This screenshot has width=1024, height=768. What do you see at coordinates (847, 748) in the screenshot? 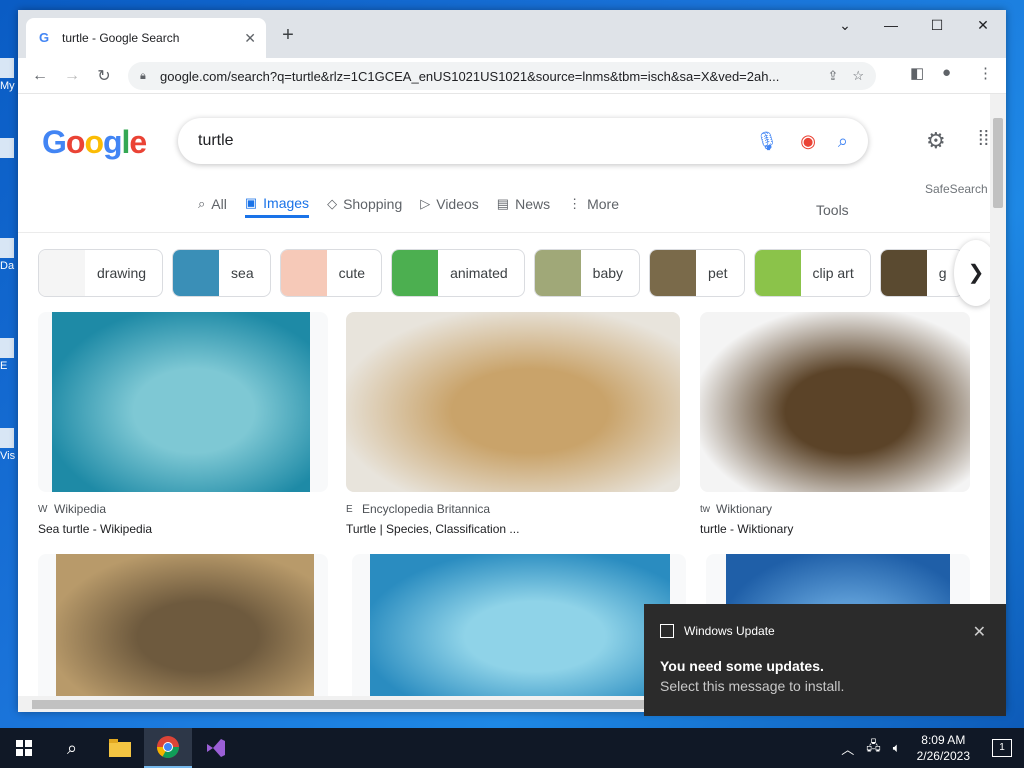
I see `chevron-up-icon: ︿` at bounding box center [847, 748].